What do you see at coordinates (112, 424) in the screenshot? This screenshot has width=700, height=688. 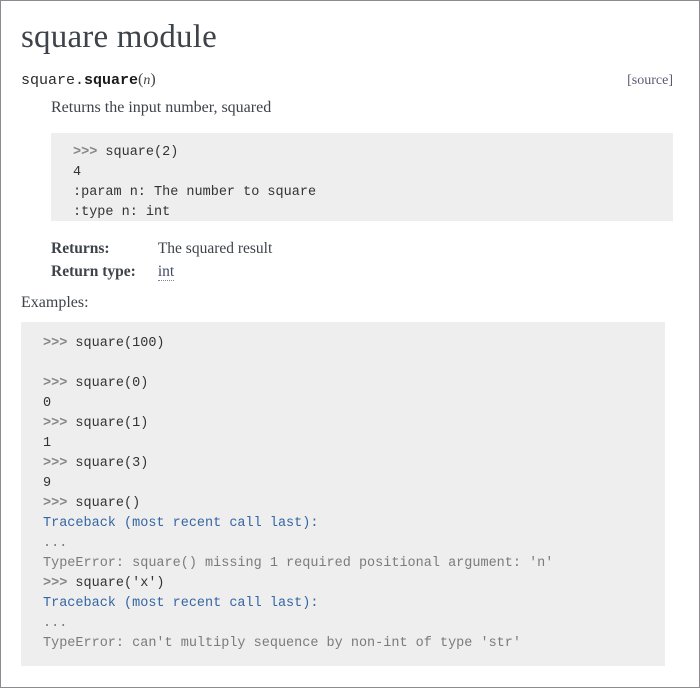 I see `code-text: square(1)` at bounding box center [112, 424].